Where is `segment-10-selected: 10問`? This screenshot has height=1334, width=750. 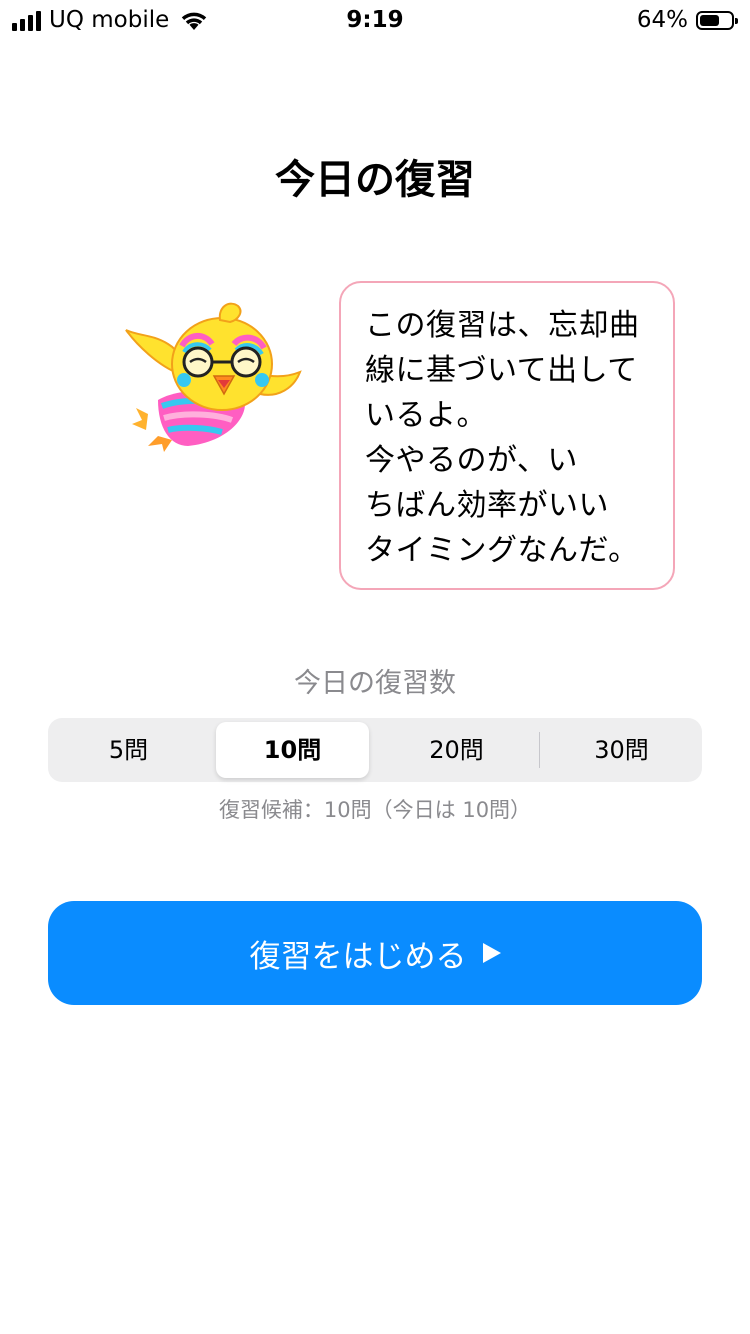 segment-10-selected: 10問 is located at coordinates (292, 750).